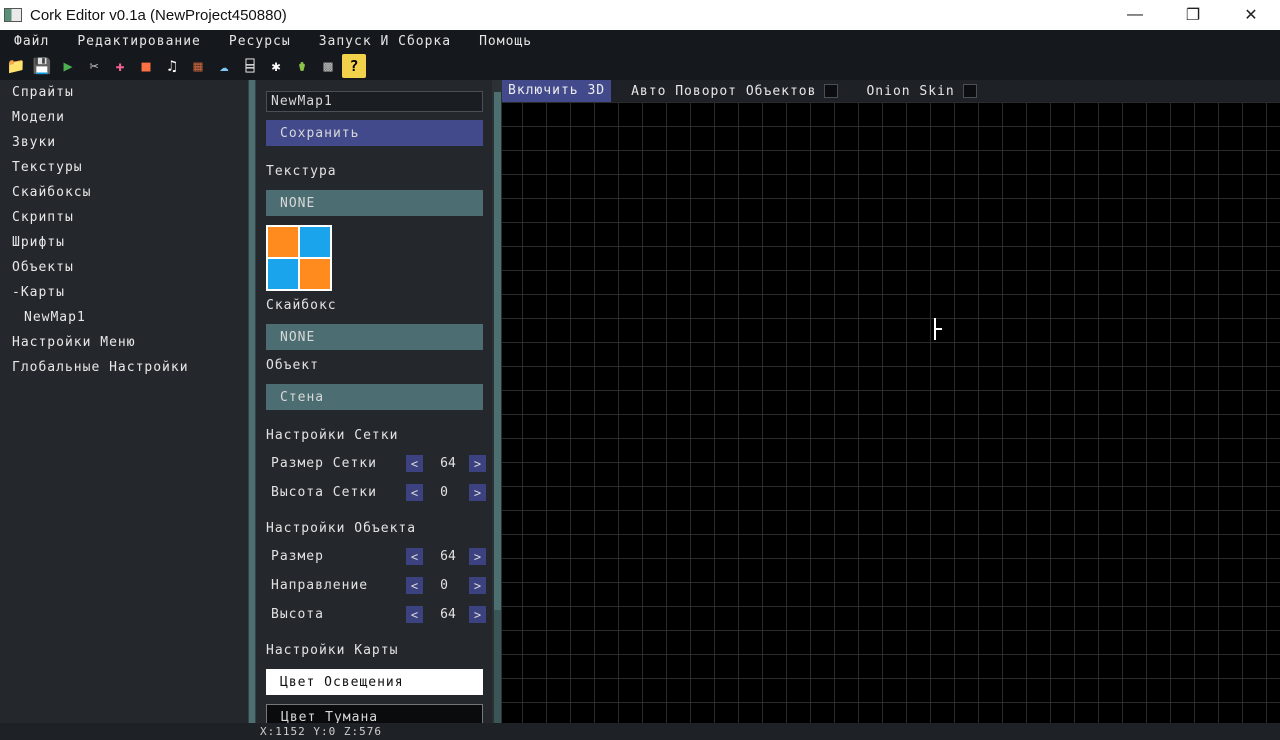 This screenshot has height=740, width=1280. I want to click on save-button: Сохранить, so click(374, 133).